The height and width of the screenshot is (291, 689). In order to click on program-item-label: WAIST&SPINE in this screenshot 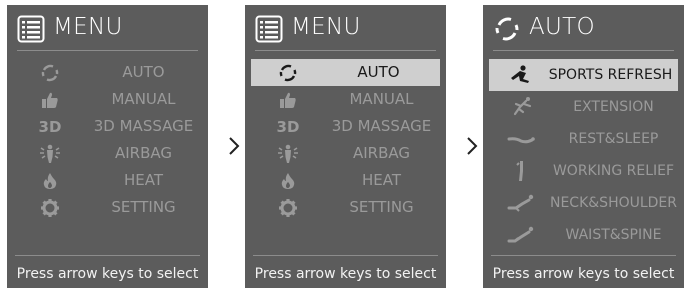, I will do `click(613, 235)`.